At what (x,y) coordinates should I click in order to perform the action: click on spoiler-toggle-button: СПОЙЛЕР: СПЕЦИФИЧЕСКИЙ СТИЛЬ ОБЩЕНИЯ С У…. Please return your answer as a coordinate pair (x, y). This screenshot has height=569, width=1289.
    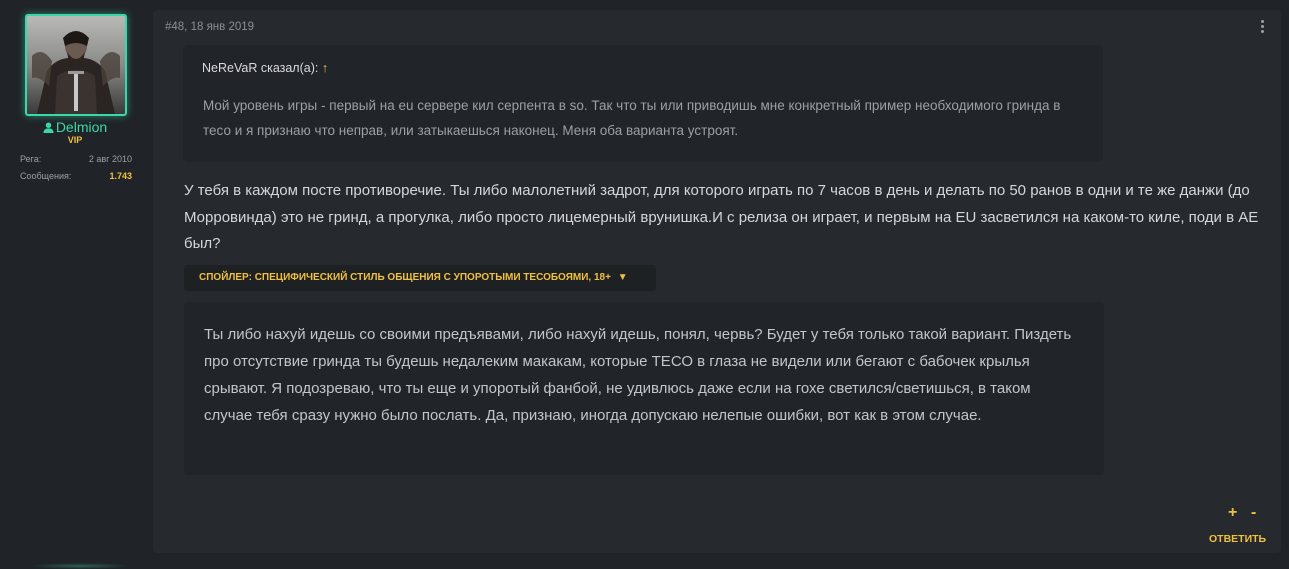
    Looking at the image, I should click on (420, 278).